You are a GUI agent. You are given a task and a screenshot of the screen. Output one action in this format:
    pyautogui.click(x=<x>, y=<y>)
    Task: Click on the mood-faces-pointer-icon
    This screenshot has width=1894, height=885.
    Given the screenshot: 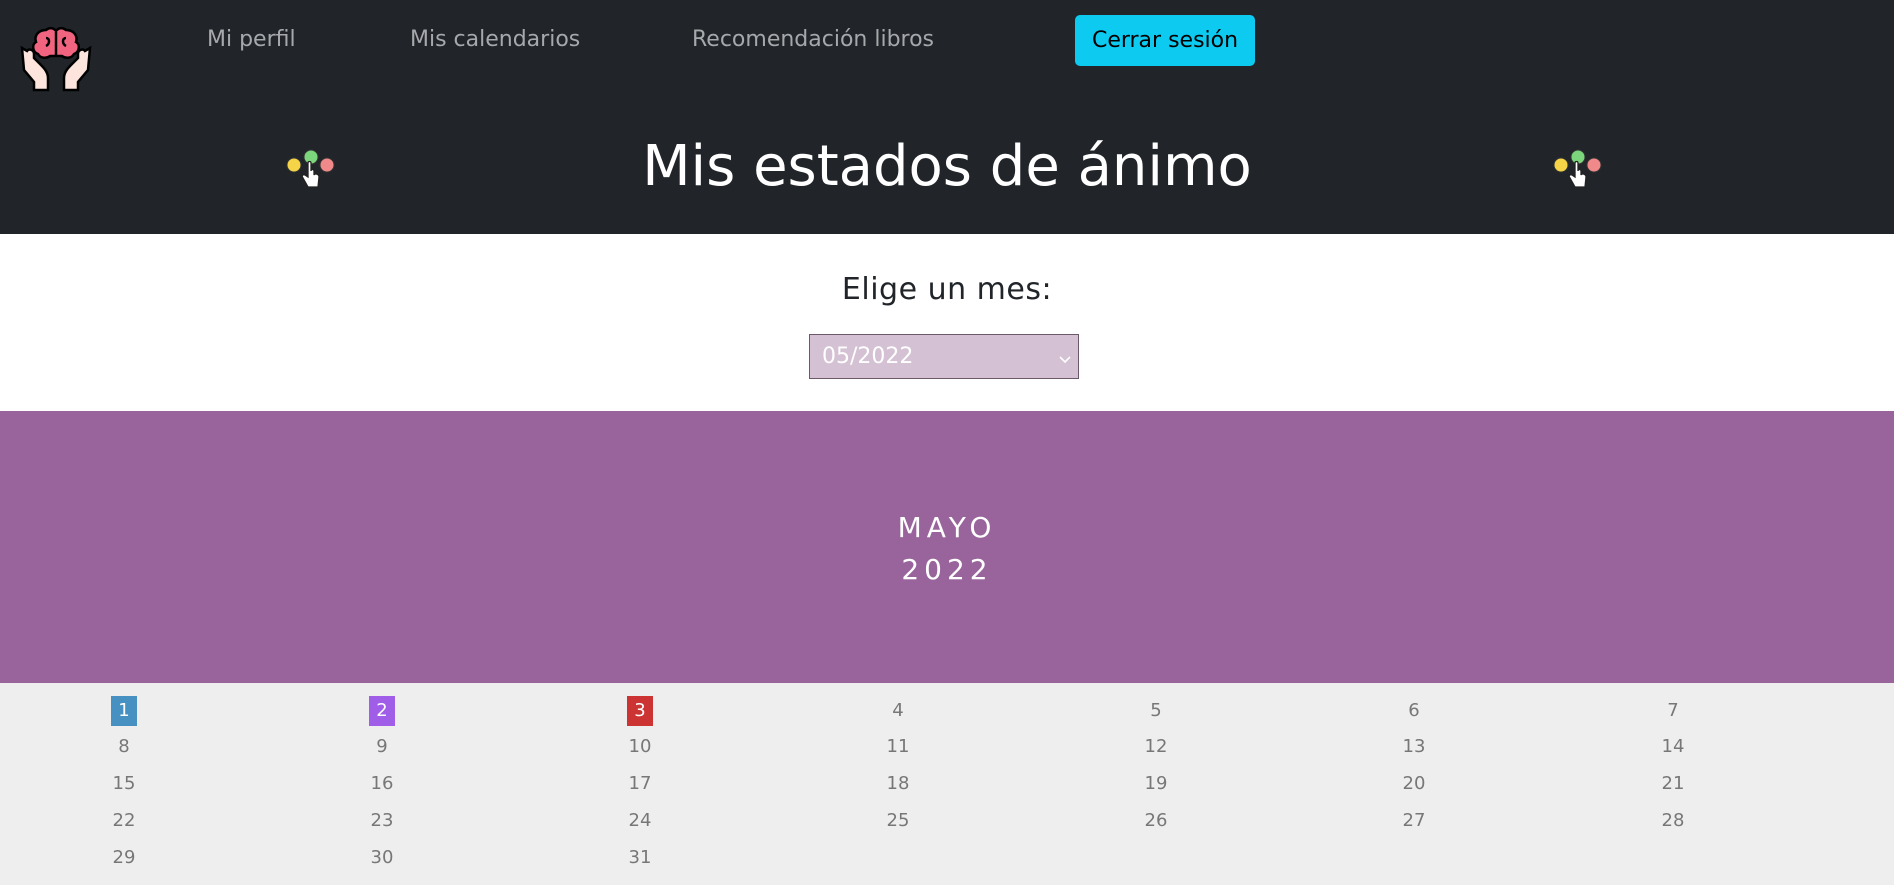 What is the action you would take?
    pyautogui.click(x=1578, y=170)
    